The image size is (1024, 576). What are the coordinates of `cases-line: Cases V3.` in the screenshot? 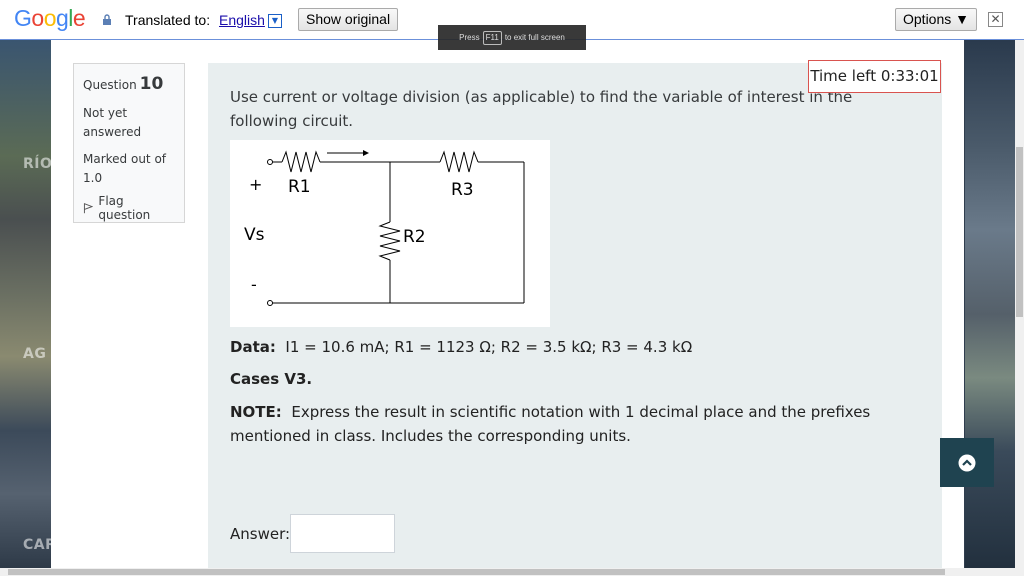 It's located at (271, 379).